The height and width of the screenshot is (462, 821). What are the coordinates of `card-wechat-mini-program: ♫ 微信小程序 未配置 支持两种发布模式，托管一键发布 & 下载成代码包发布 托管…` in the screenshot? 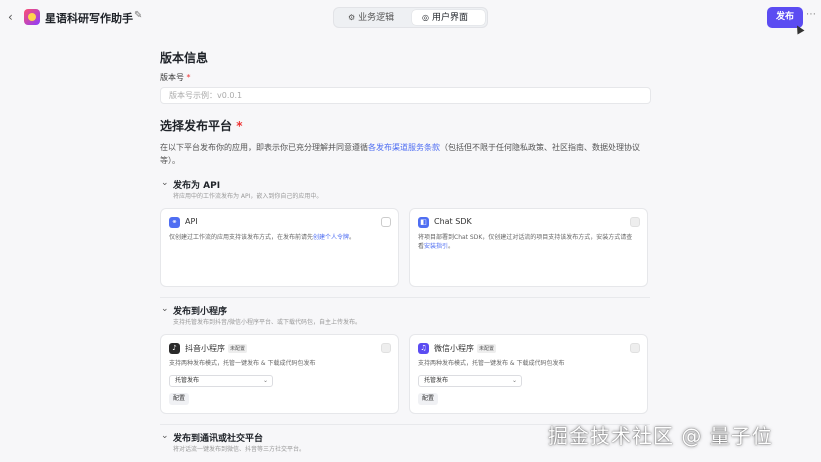 It's located at (528, 374).